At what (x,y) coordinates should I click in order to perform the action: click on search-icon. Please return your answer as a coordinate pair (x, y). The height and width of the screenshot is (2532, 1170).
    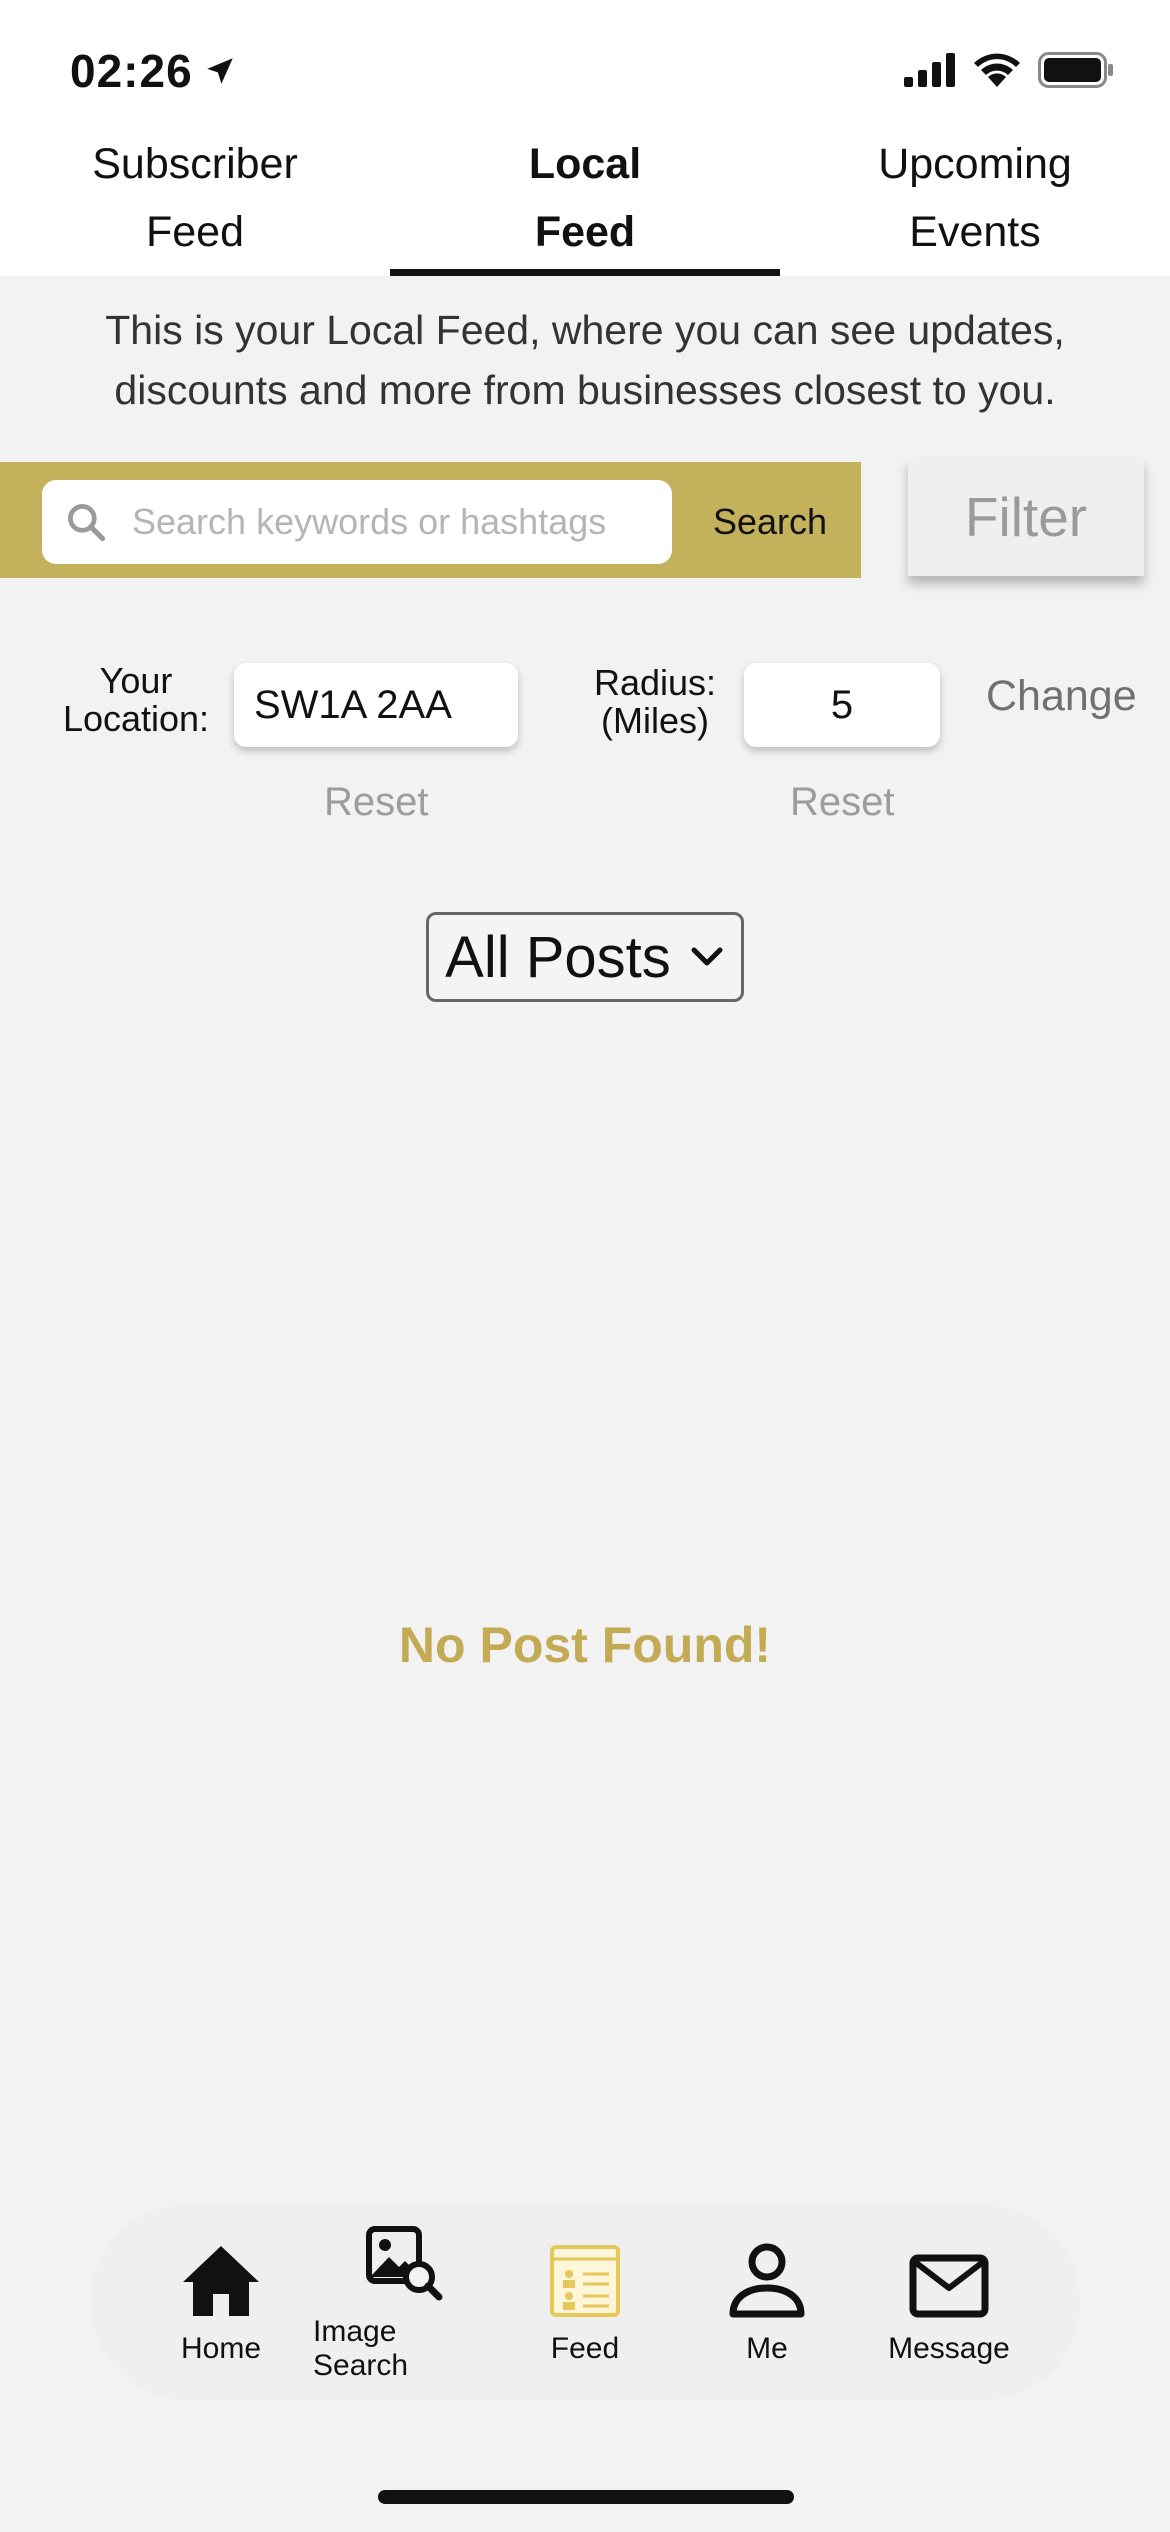
    Looking at the image, I should click on (86, 522).